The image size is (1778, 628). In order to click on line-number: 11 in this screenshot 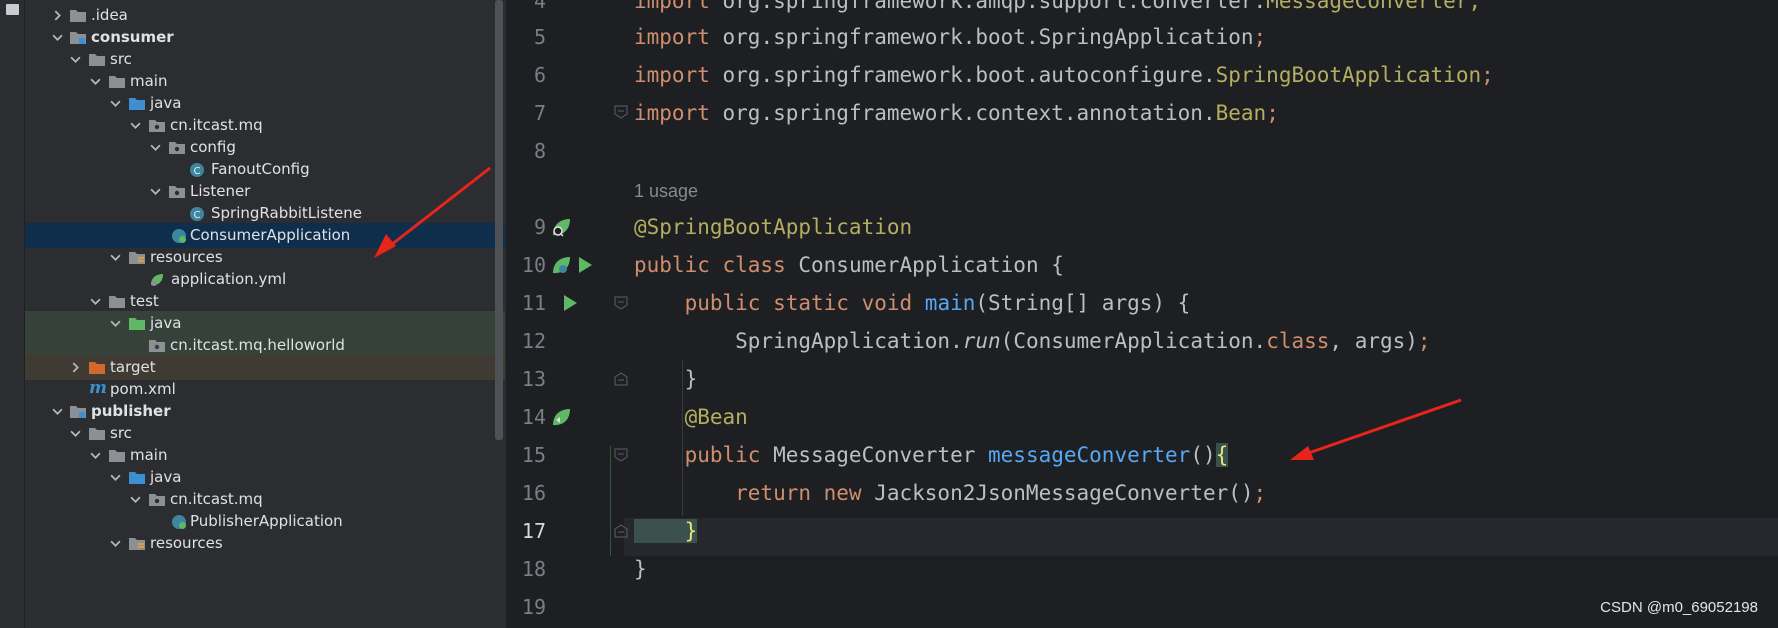, I will do `click(533, 303)`.